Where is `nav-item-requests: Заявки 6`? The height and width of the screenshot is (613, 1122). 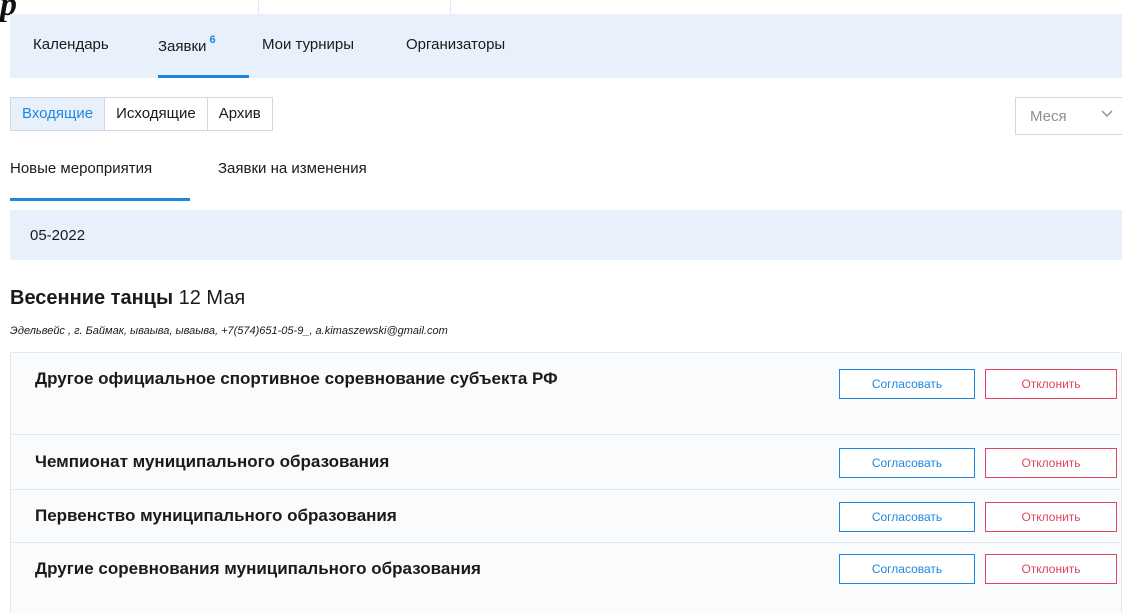 nav-item-requests: Заявки 6 is located at coordinates (187, 44).